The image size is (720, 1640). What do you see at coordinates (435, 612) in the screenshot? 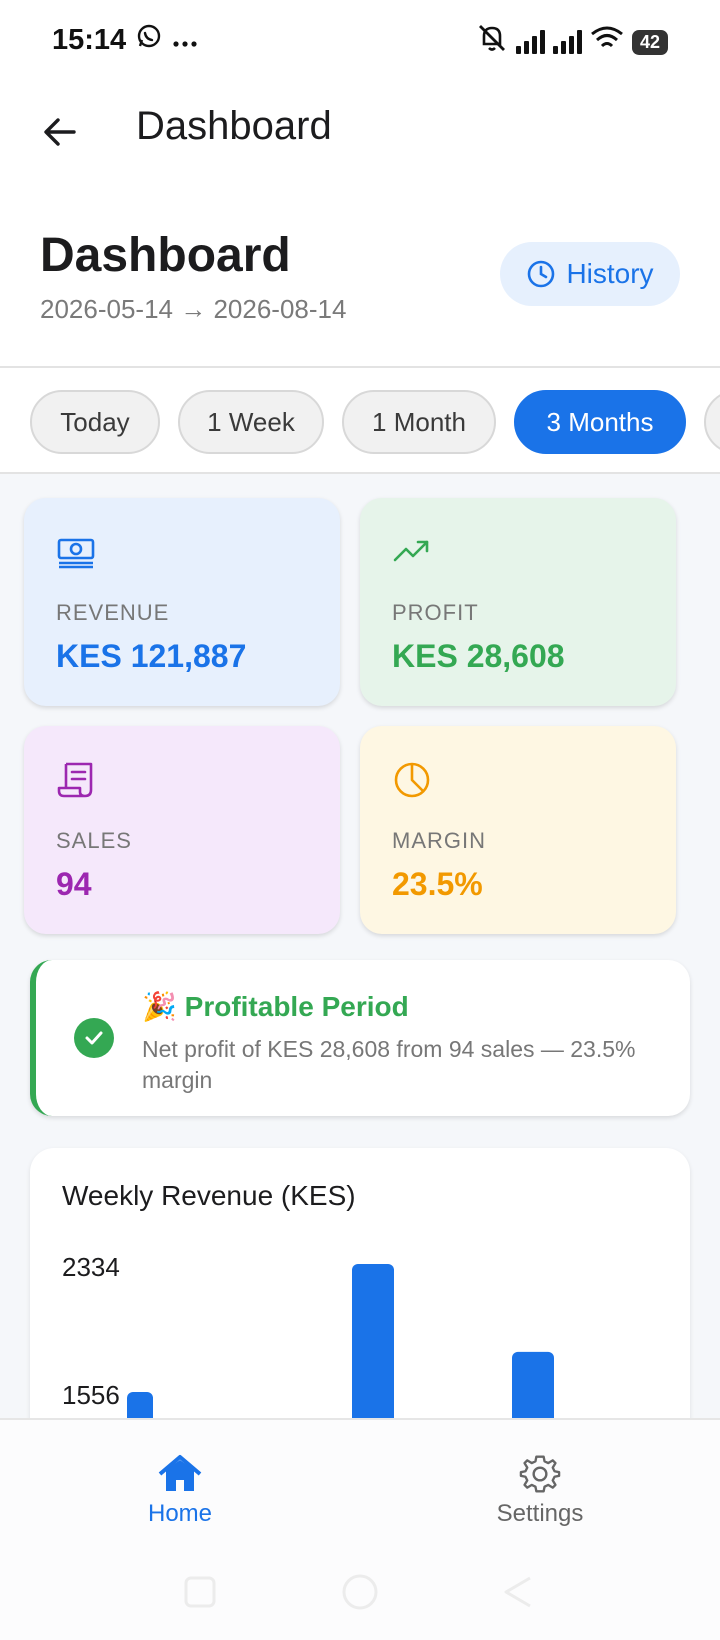
I see `profit-label: PROFIT` at bounding box center [435, 612].